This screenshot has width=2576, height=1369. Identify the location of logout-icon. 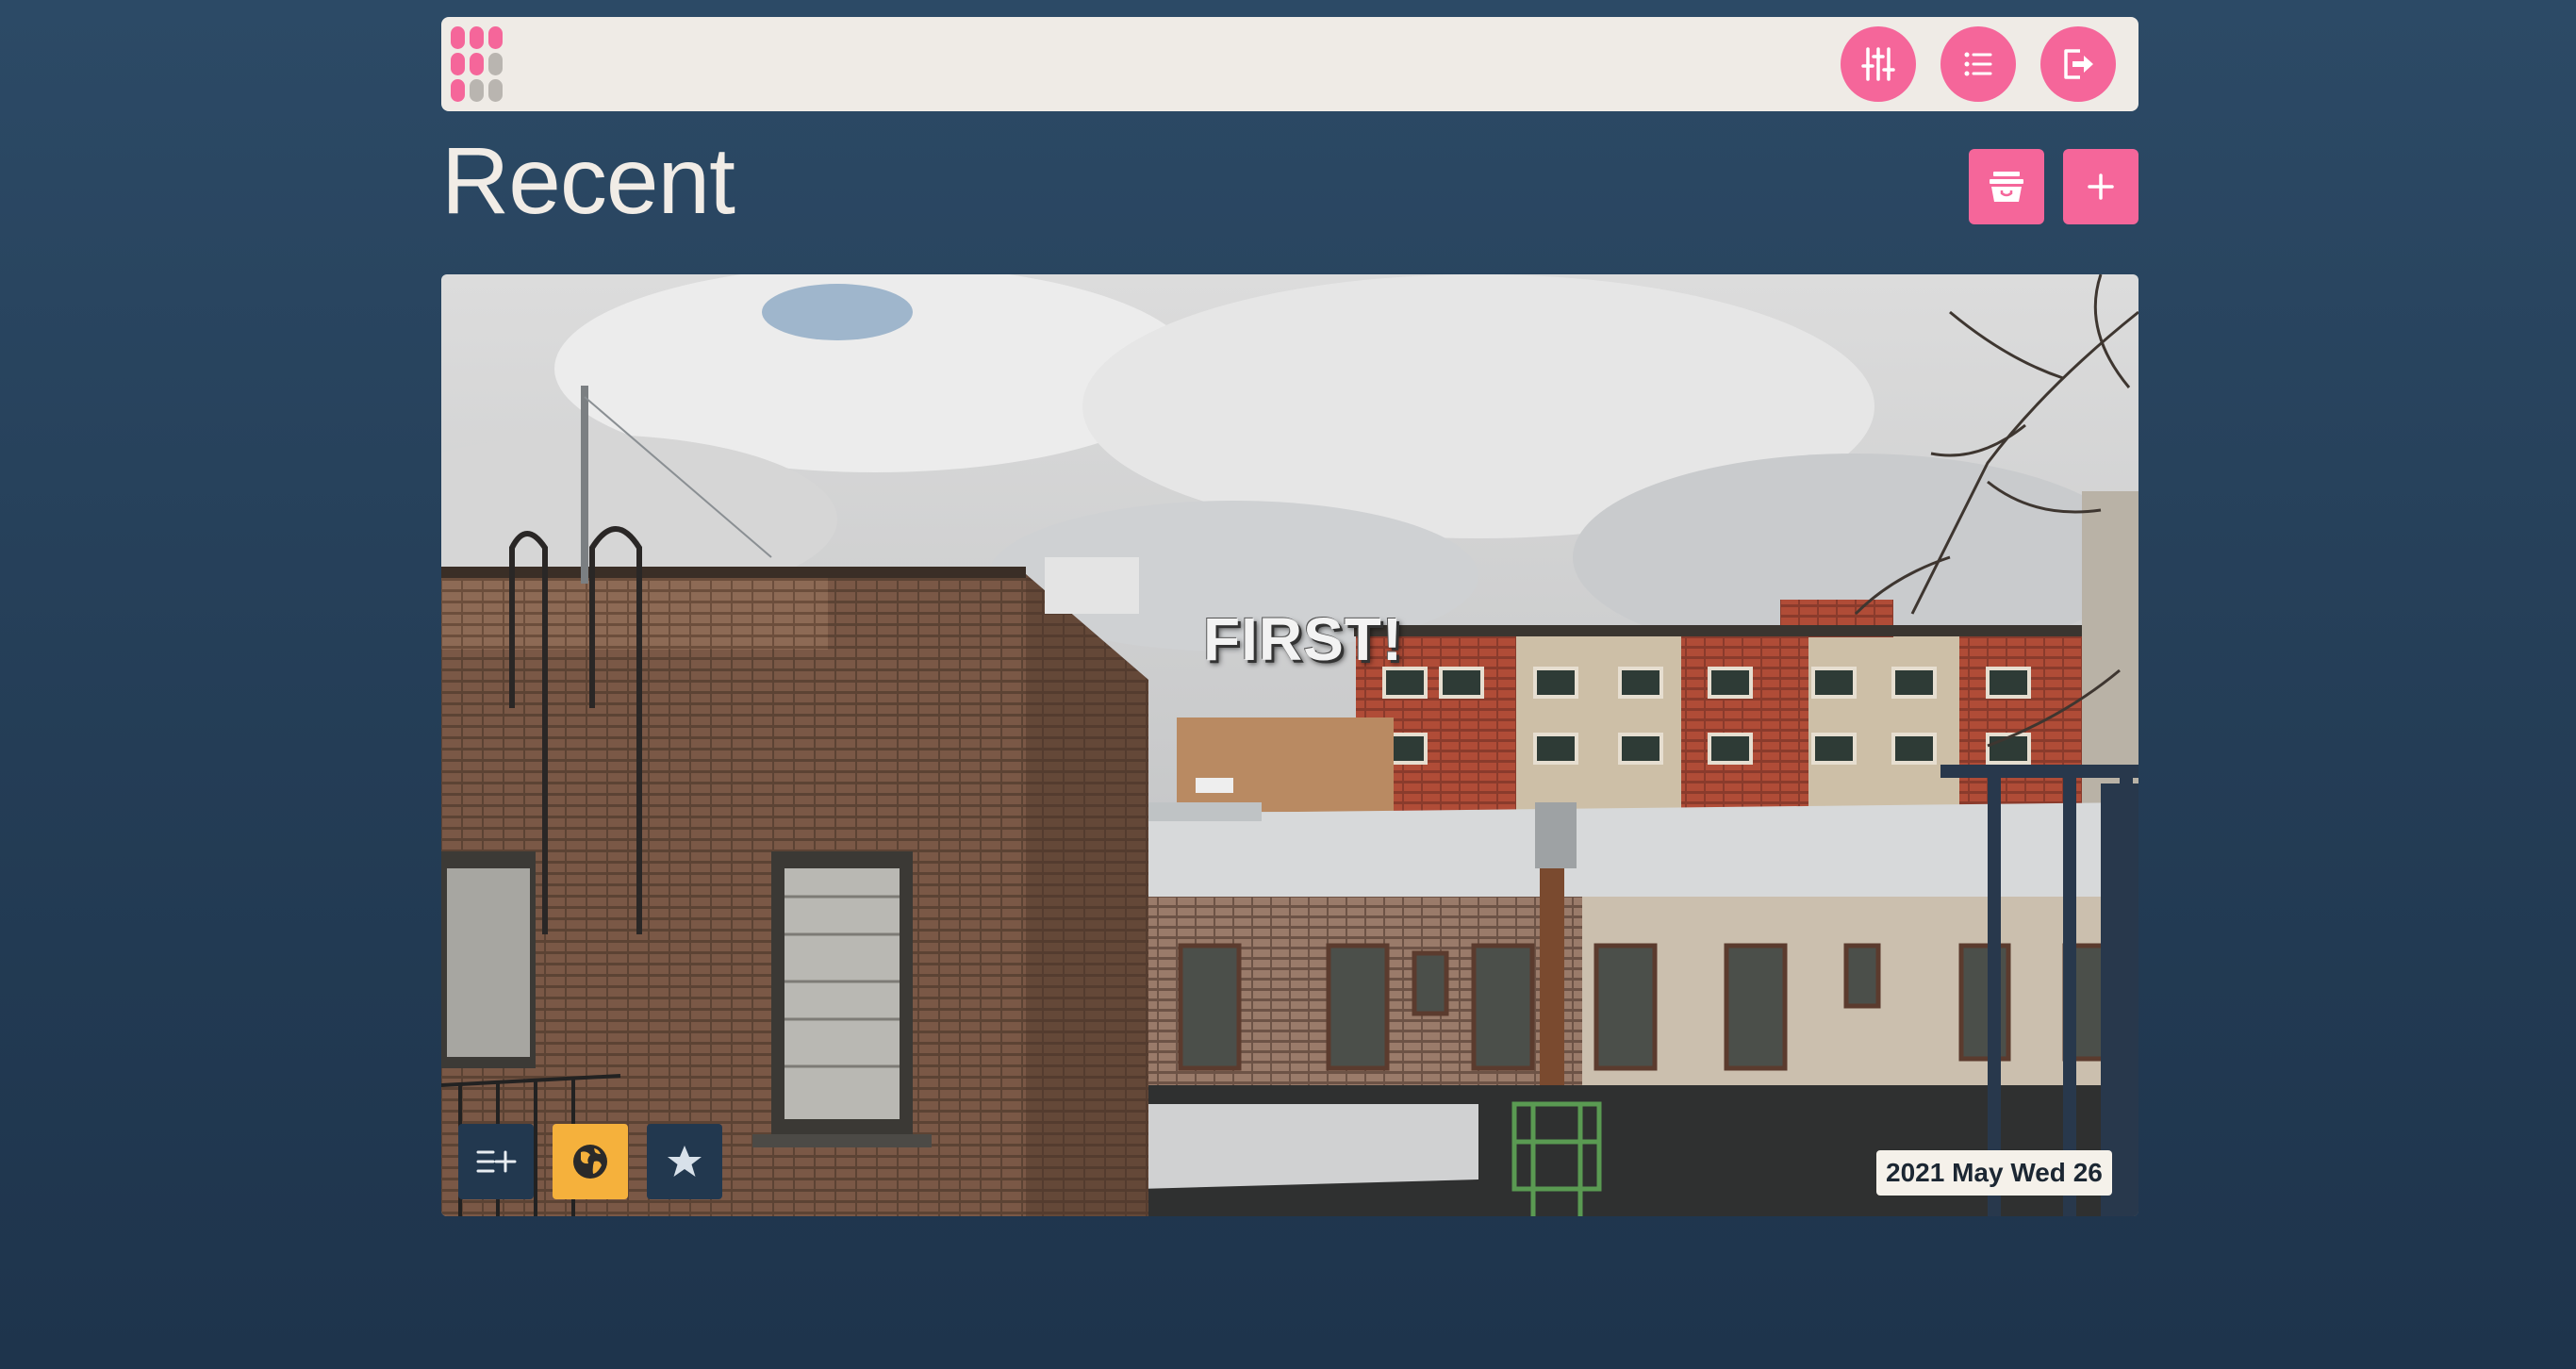
(2078, 64).